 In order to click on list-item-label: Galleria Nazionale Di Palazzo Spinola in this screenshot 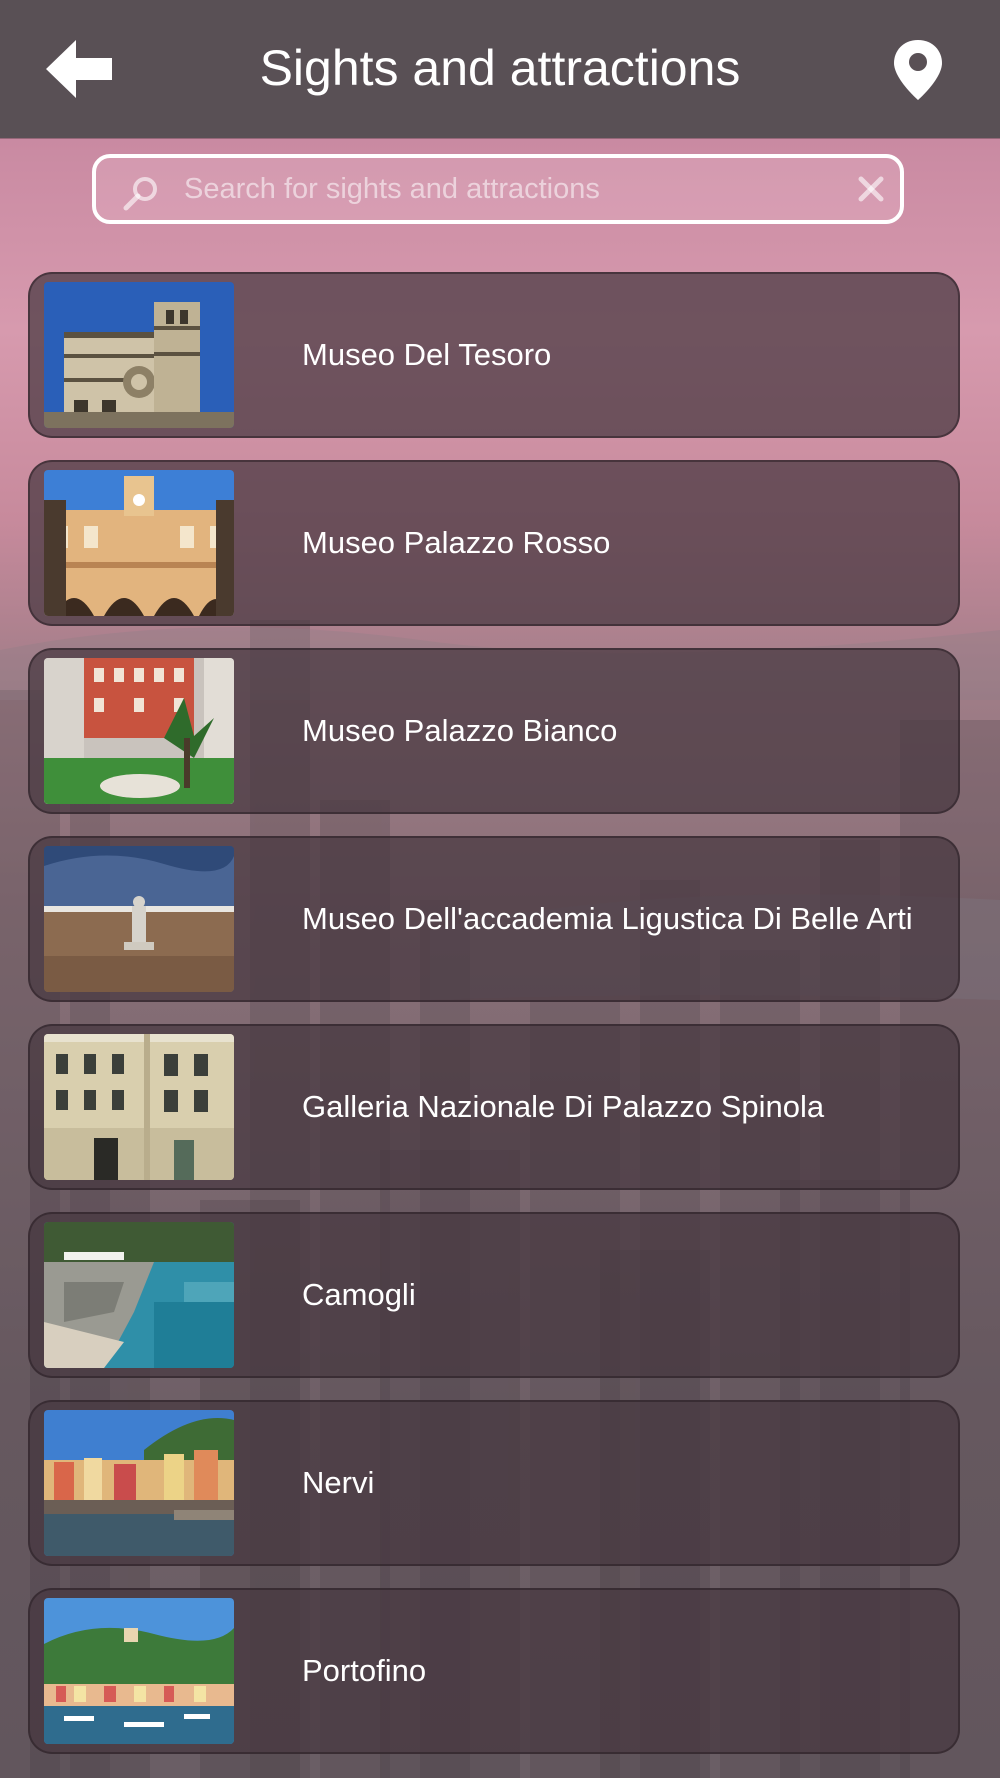, I will do `click(563, 1106)`.